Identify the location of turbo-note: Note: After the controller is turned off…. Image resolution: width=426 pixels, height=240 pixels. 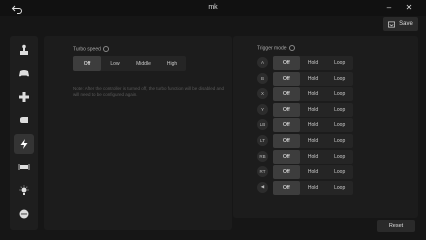
(149, 91).